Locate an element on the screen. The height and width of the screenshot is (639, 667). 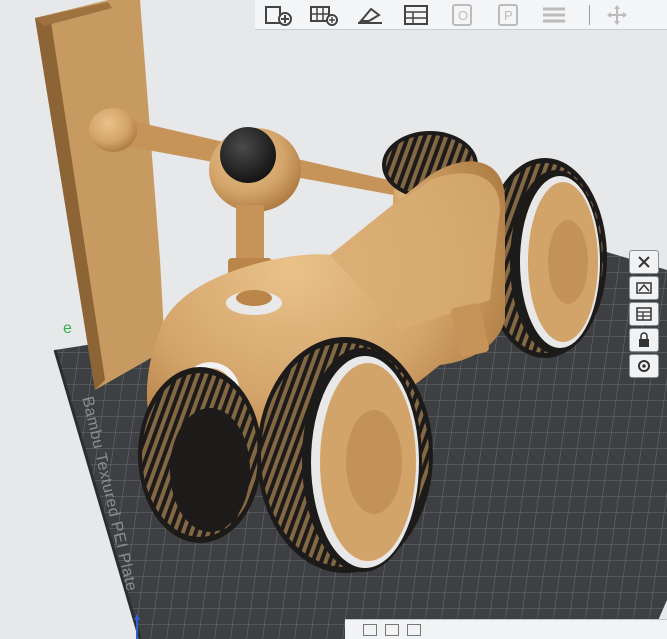
move-gizmo-icon is located at coordinates (617, 14).